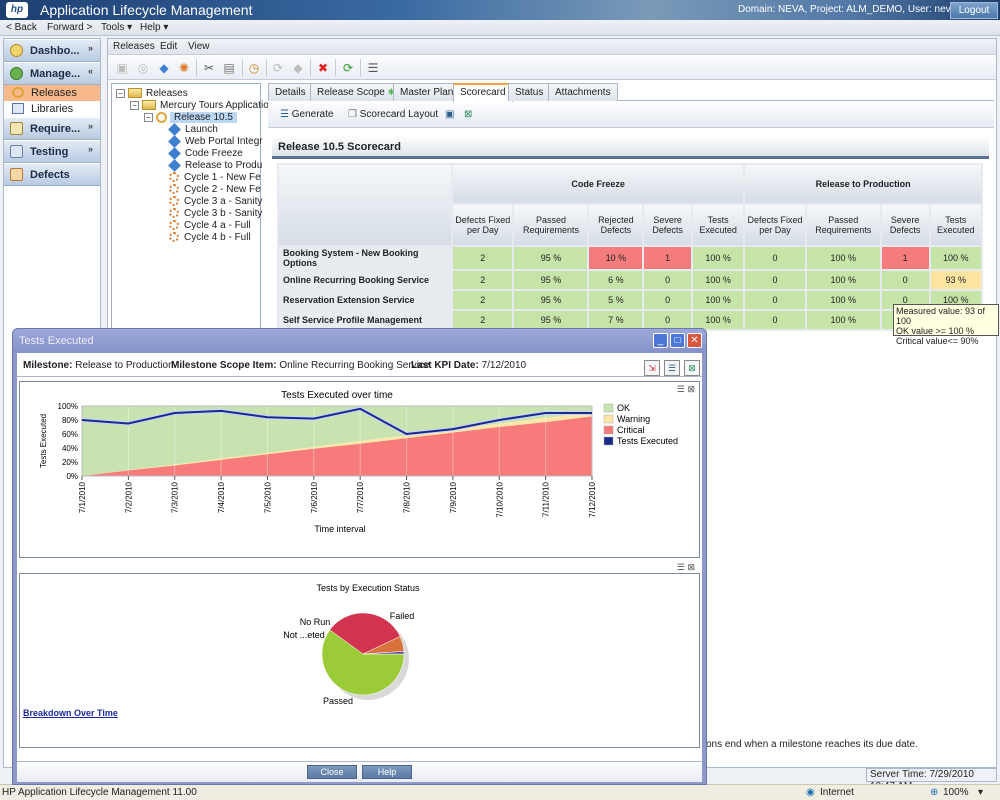 This screenshot has width=1000, height=800. I want to click on scope-item-name: Reservation Extension Service, so click(365, 300).